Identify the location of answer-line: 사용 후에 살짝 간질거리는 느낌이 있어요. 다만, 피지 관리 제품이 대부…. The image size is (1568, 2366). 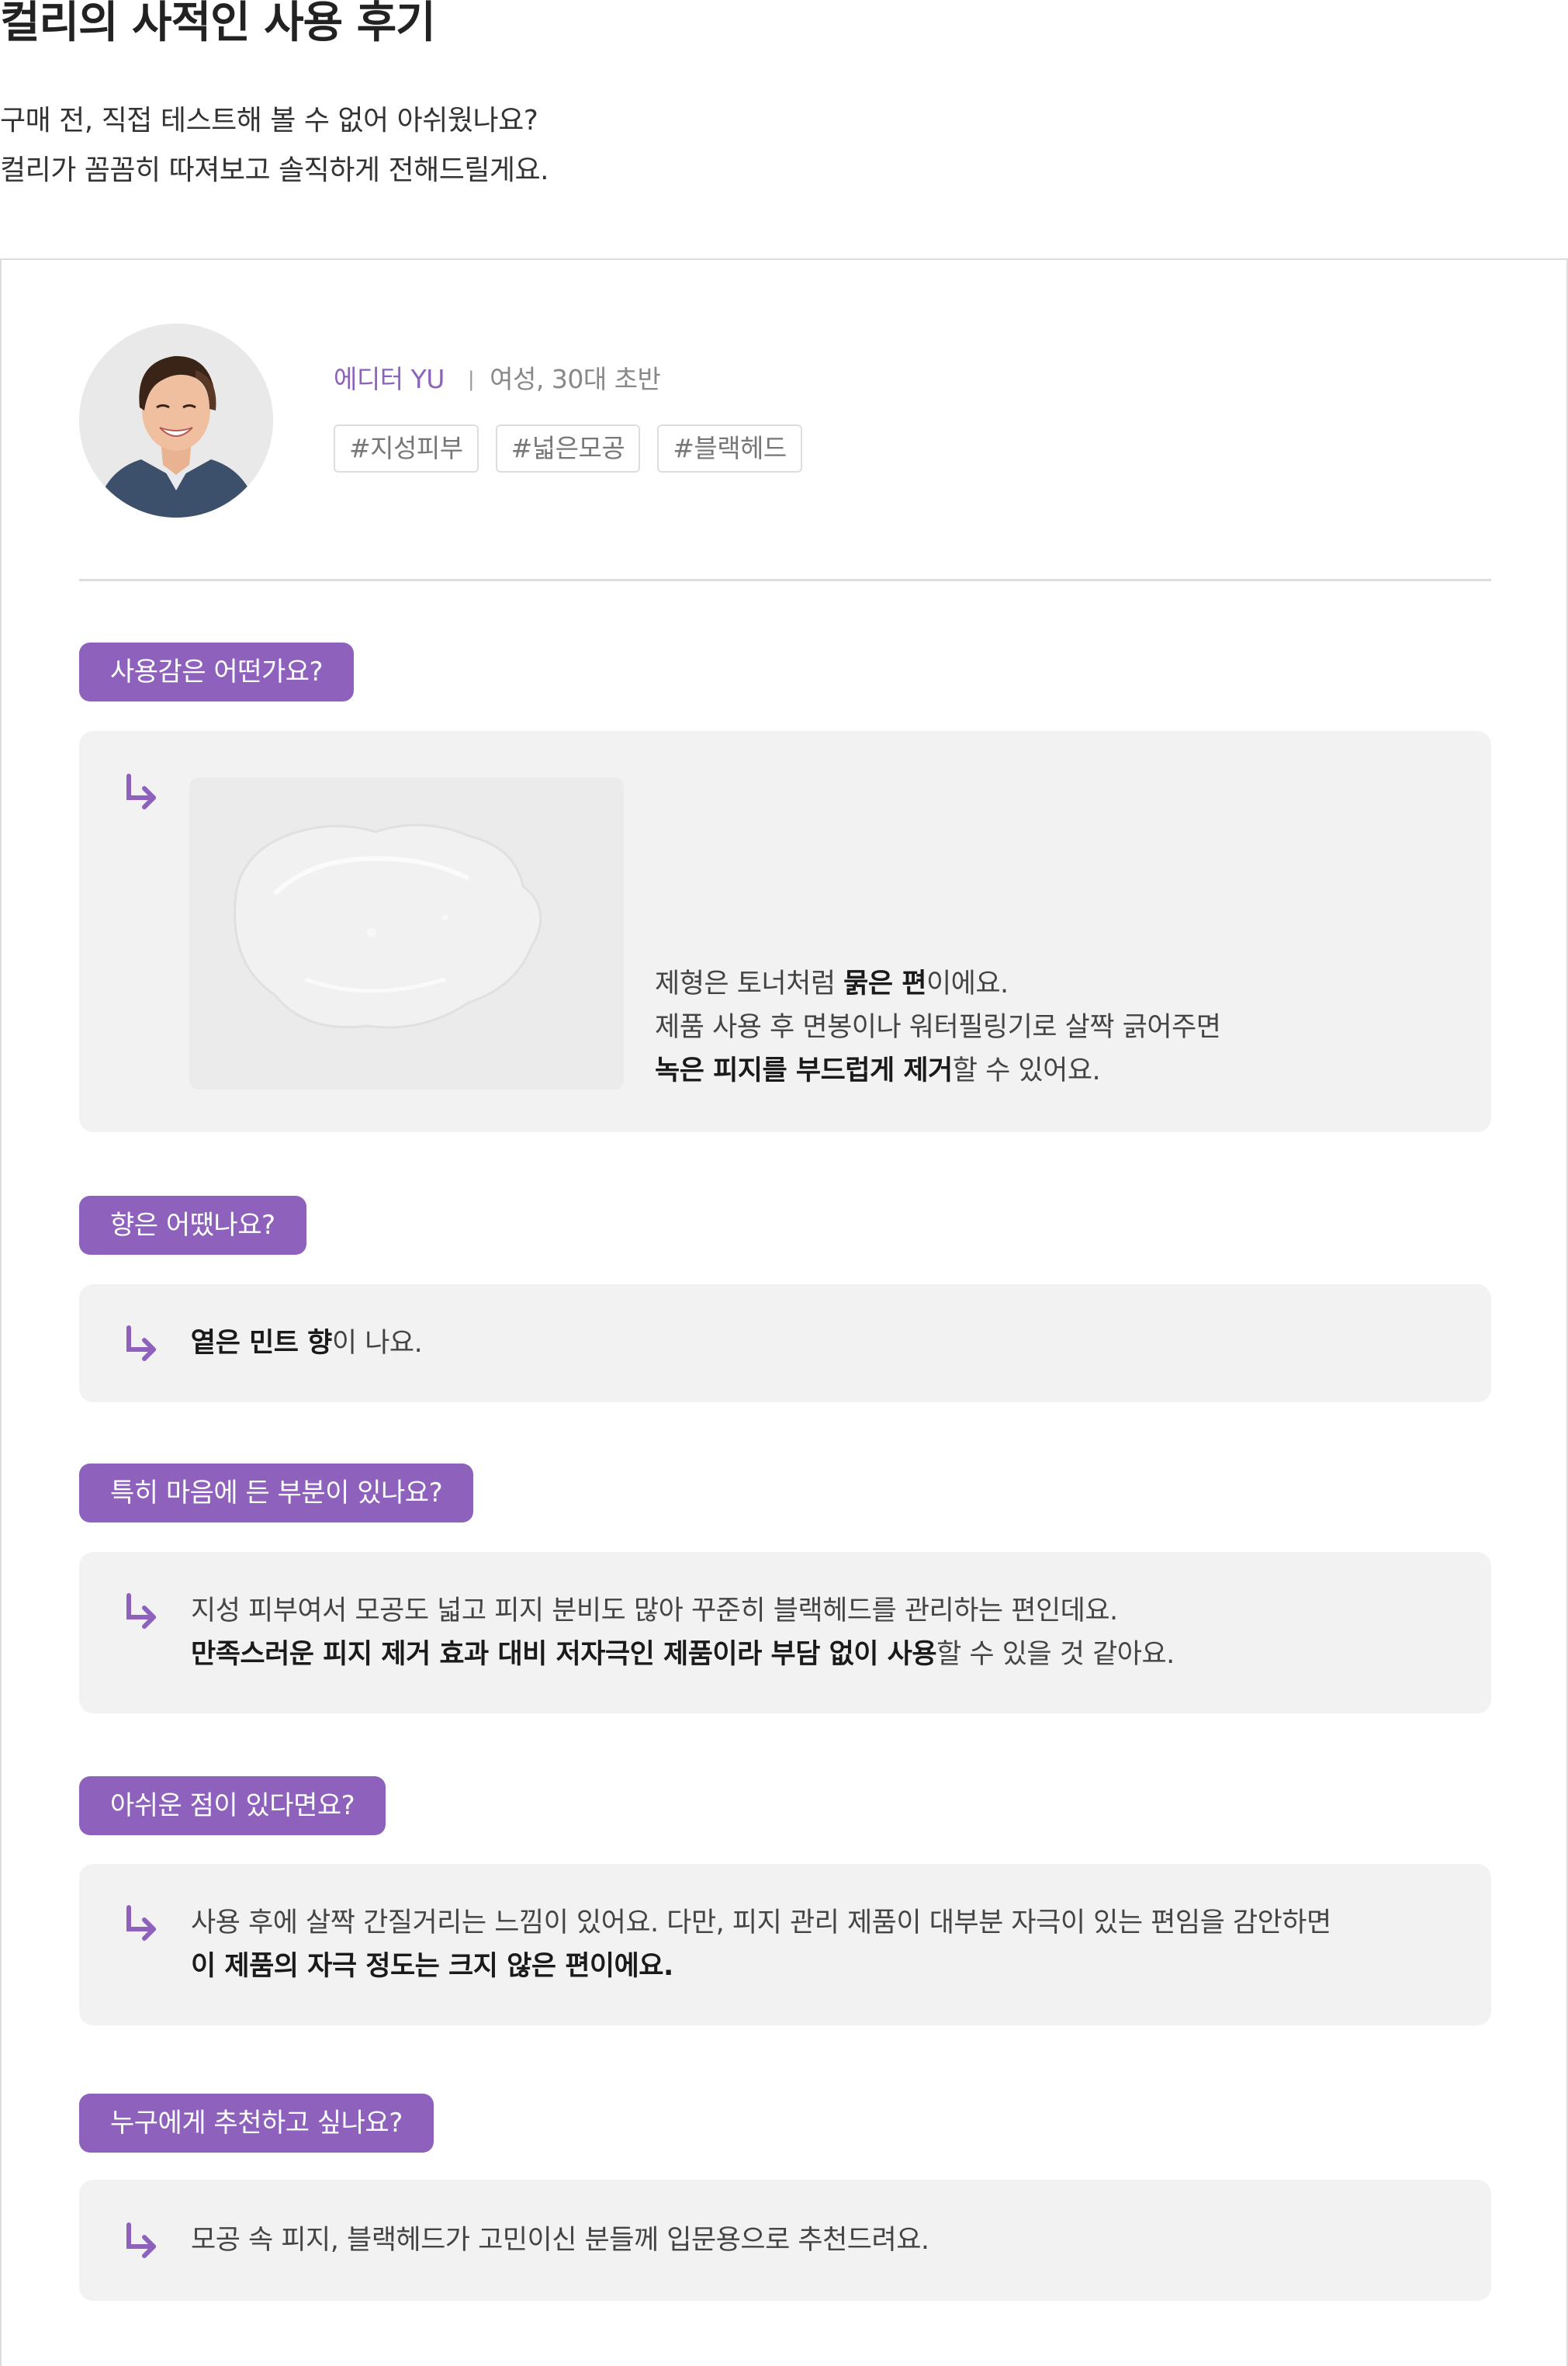
(761, 1923).